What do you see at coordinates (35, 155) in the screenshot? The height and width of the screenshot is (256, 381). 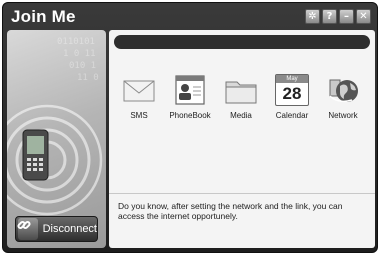 I see `mobile-phone-icon` at bounding box center [35, 155].